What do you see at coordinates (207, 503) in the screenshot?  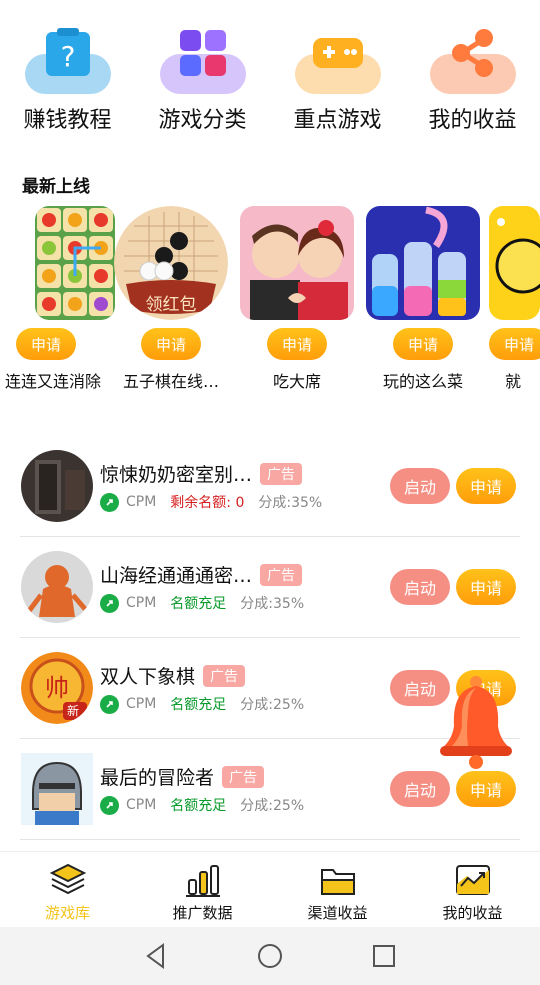 I see `quota-status: 剩余名额: 0` at bounding box center [207, 503].